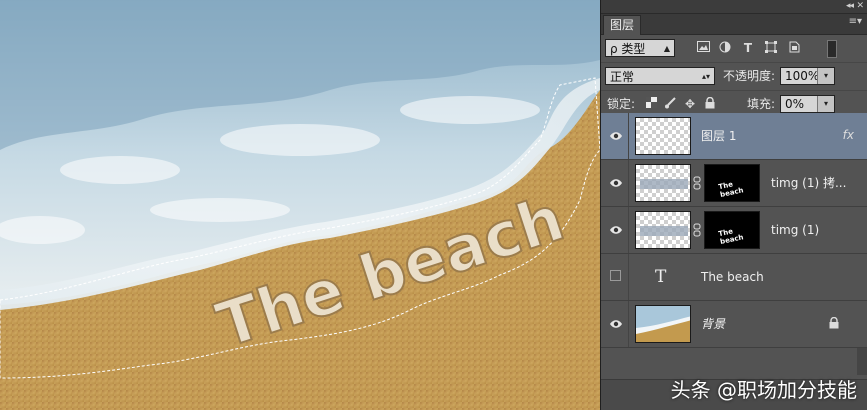  I want to click on fill-input: 0% ▾, so click(807, 104).